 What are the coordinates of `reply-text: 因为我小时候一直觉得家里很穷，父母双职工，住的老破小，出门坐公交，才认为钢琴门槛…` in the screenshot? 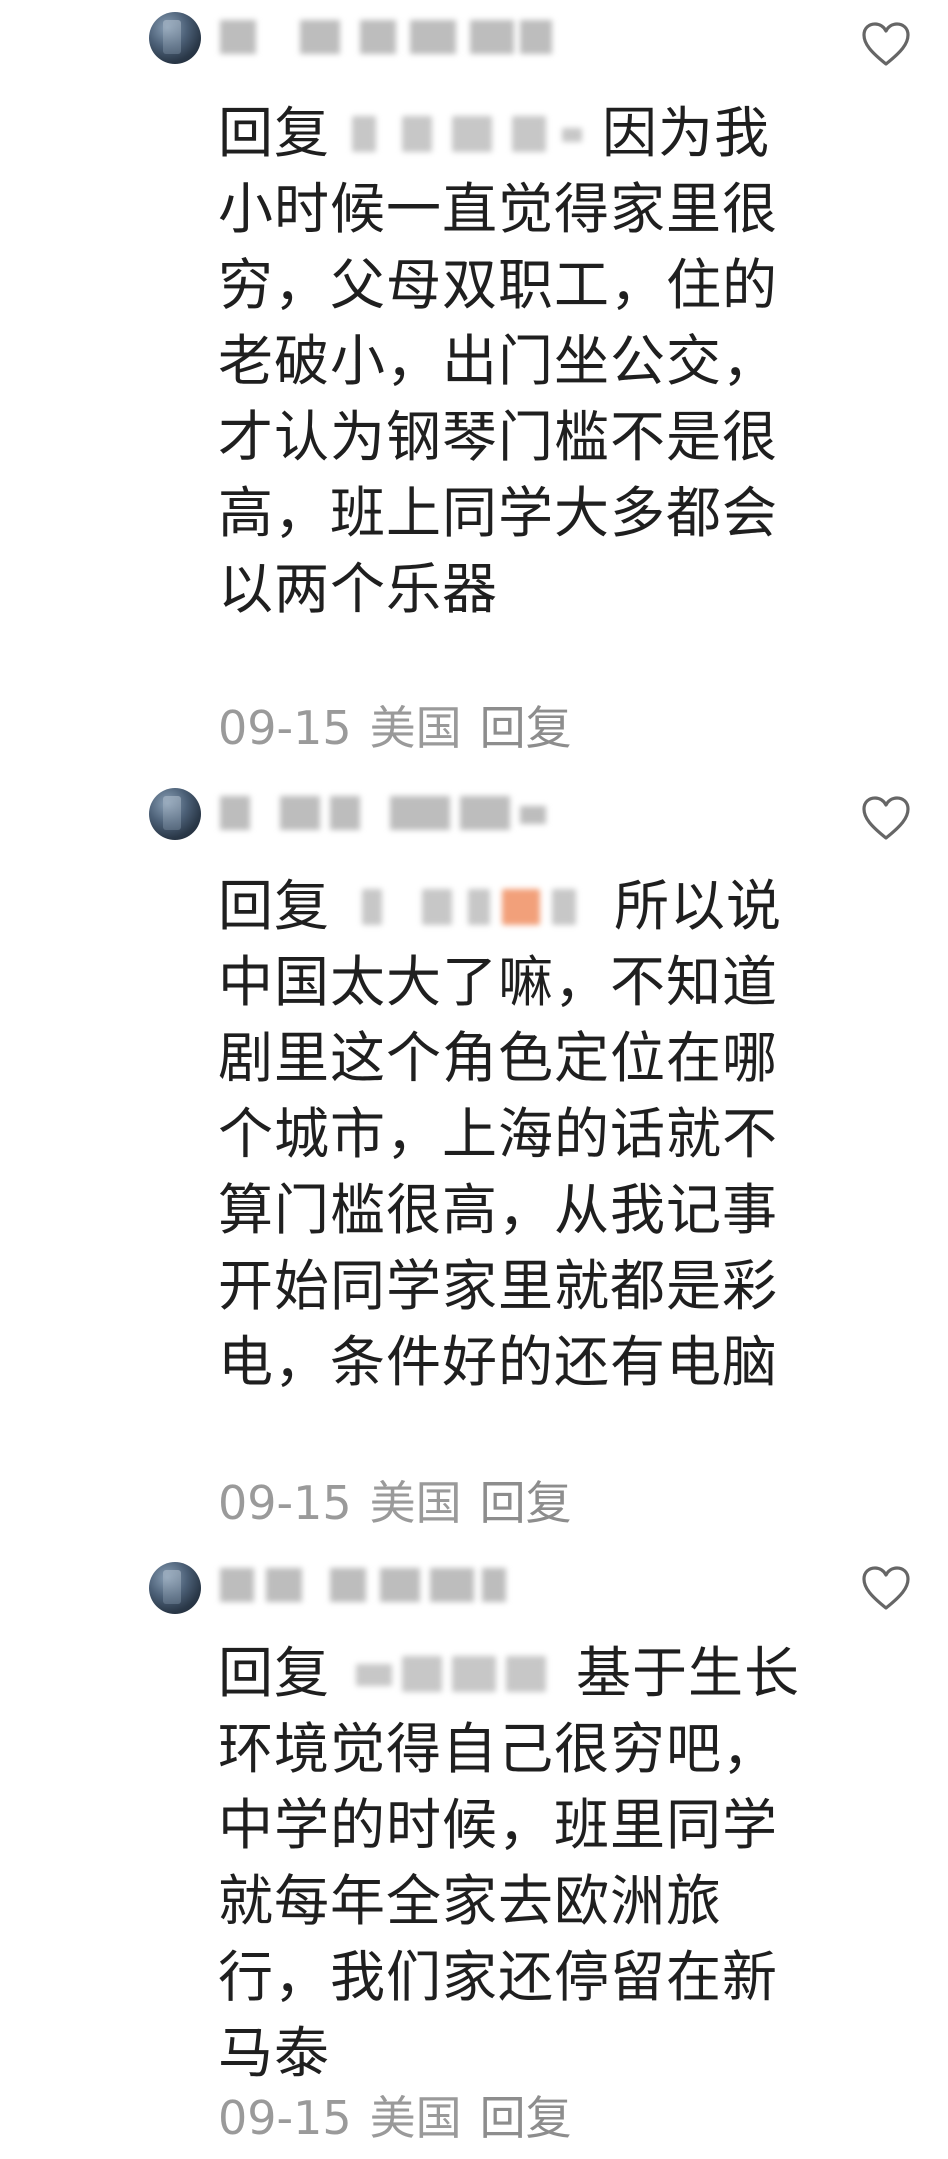 It's located at (498, 361).